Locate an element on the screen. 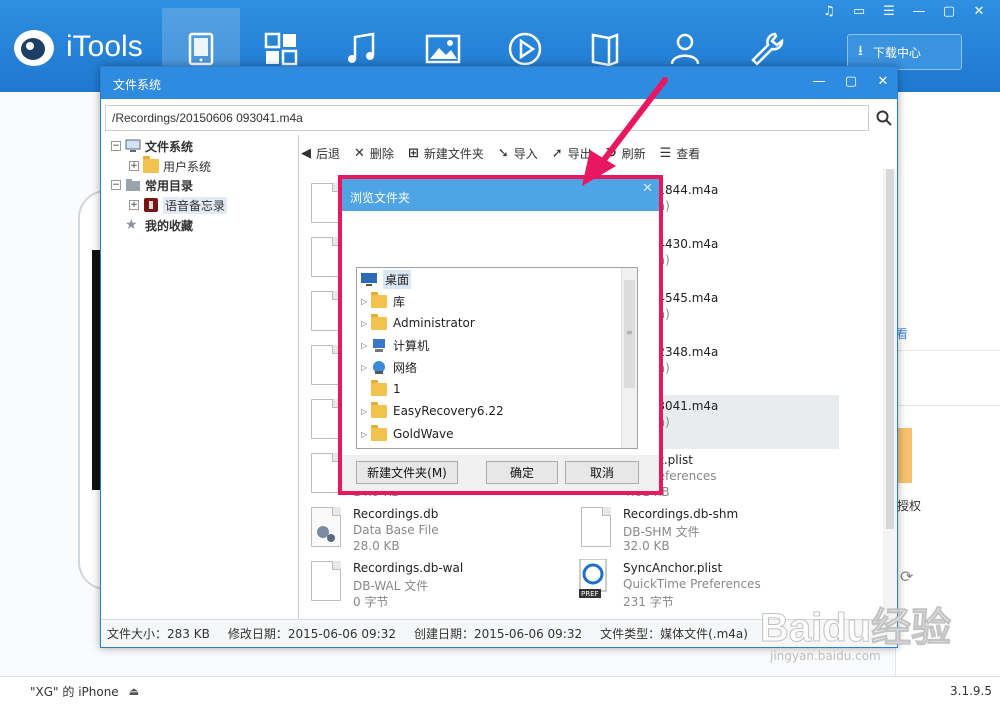 The image size is (1000, 705). close-icon: ✕ is located at coordinates (979, 12).